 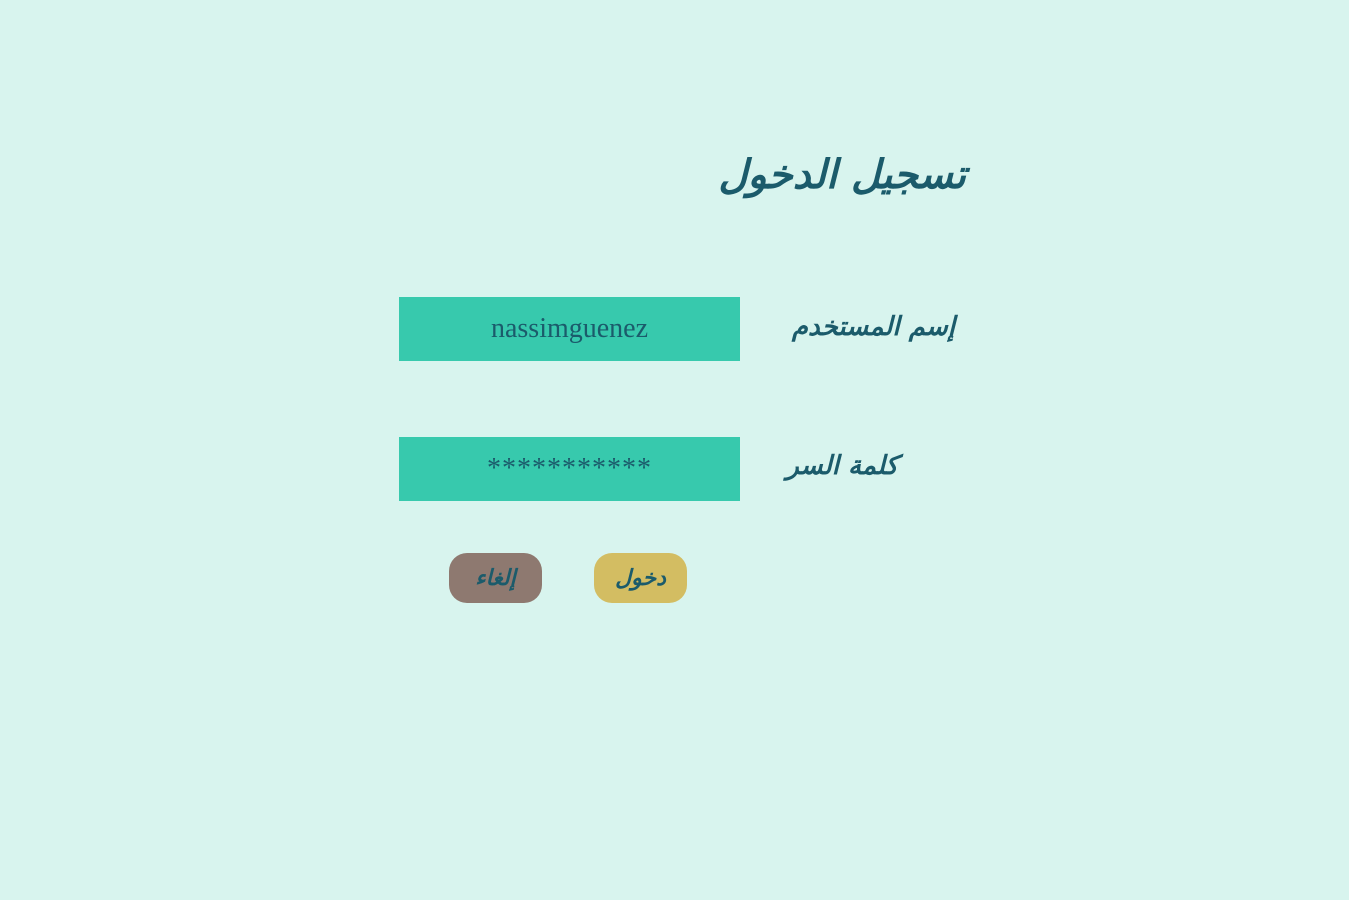 I want to click on password-input, so click(x=569, y=469).